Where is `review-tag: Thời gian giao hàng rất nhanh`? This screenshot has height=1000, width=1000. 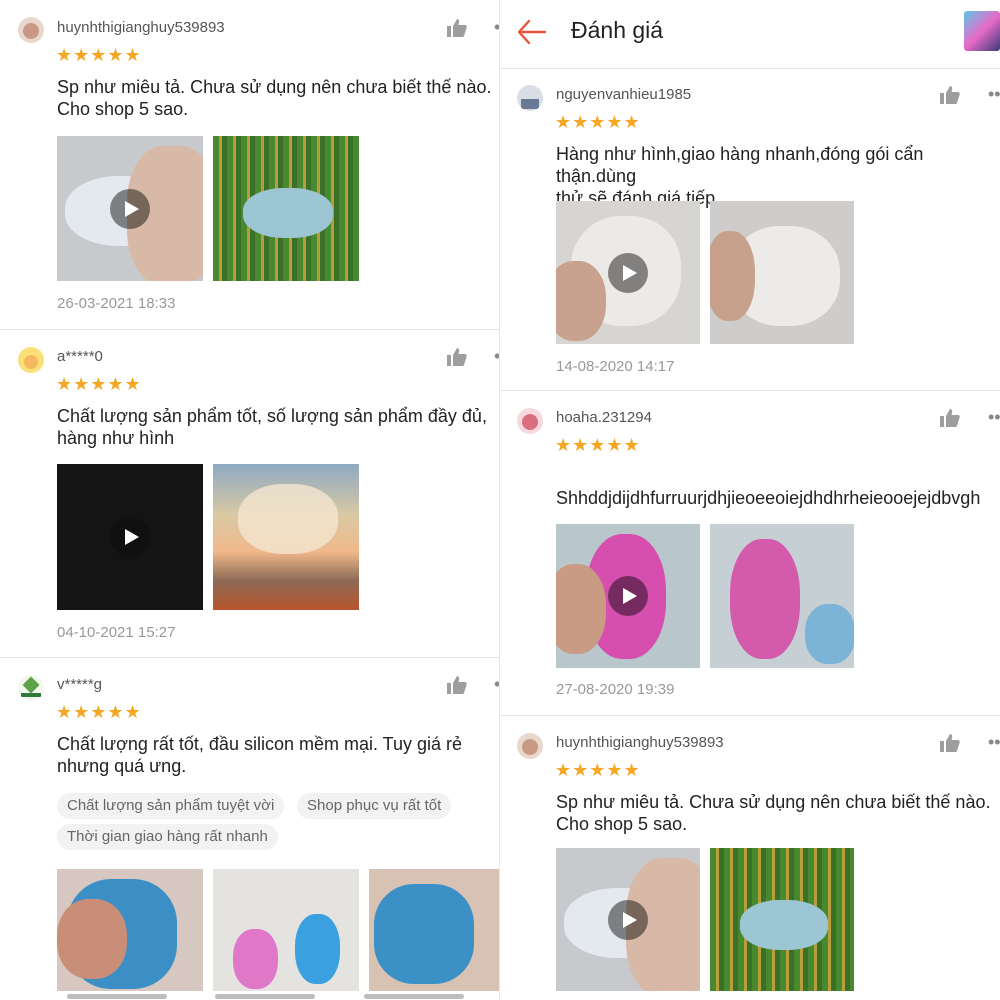 review-tag: Thời gian giao hàng rất nhanh is located at coordinates (167, 837).